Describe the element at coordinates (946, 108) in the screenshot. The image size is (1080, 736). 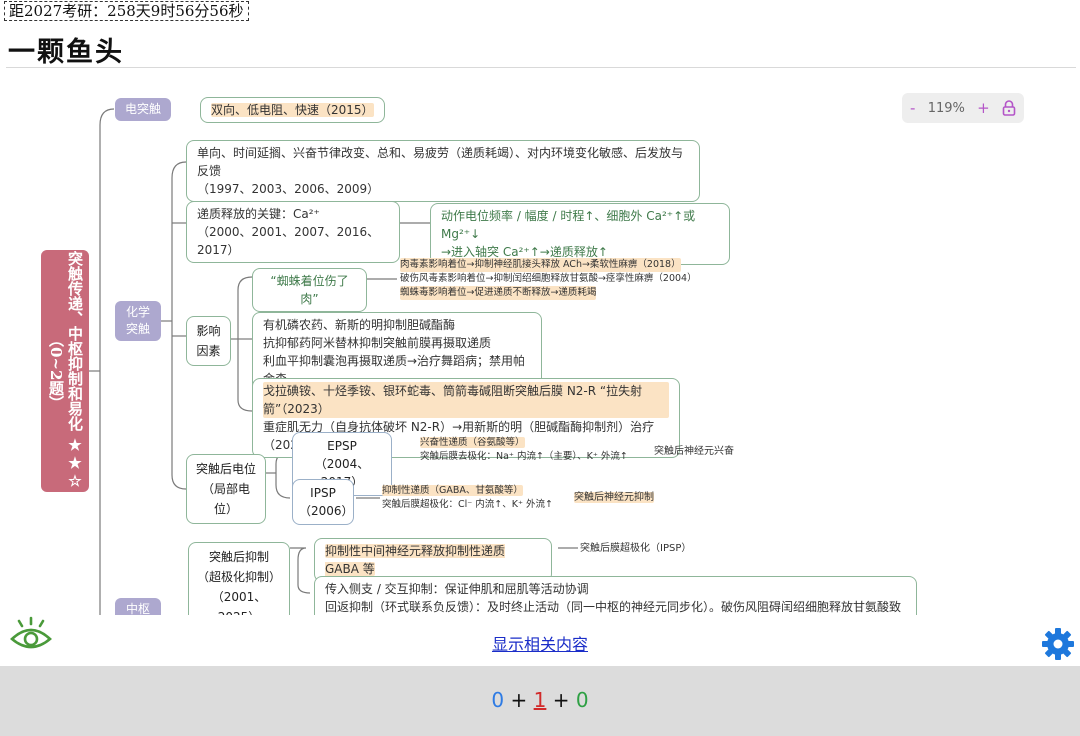
I see `zoom-level: 119%` at that location.